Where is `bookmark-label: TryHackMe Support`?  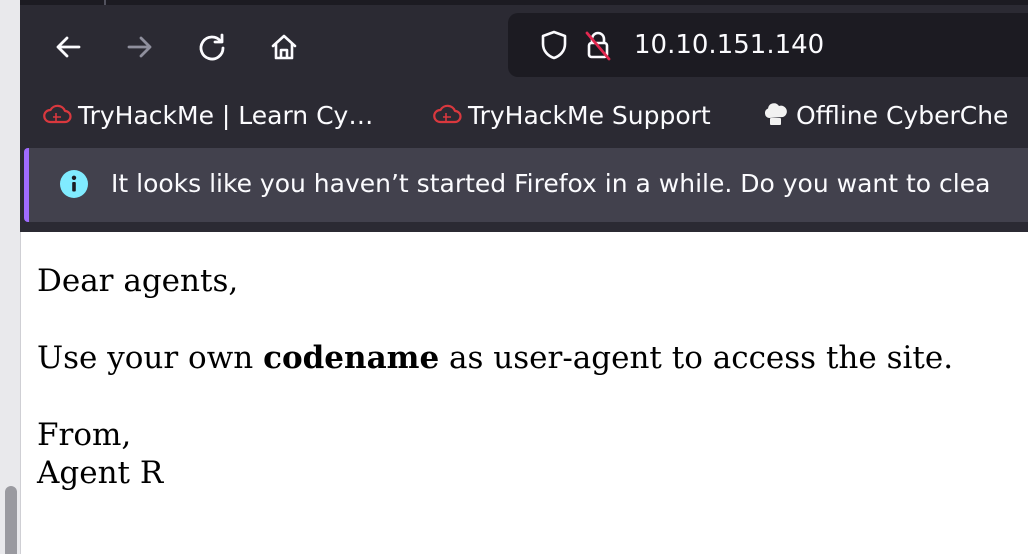 bookmark-label: TryHackMe Support is located at coordinates (589, 115).